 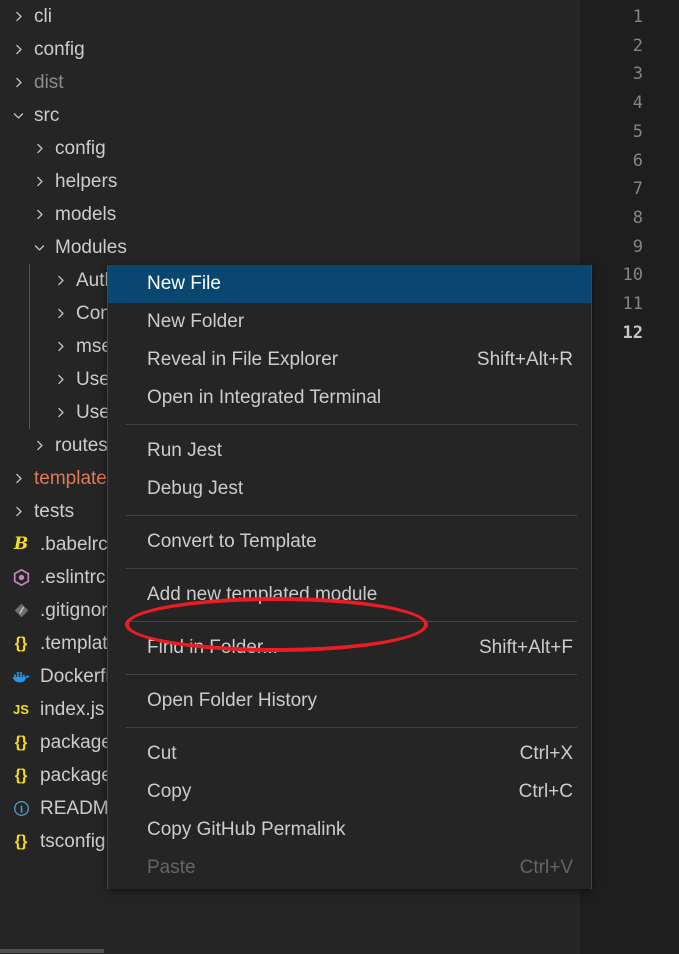 What do you see at coordinates (290, 247) in the screenshot?
I see `tree-folder-row: Modules` at bounding box center [290, 247].